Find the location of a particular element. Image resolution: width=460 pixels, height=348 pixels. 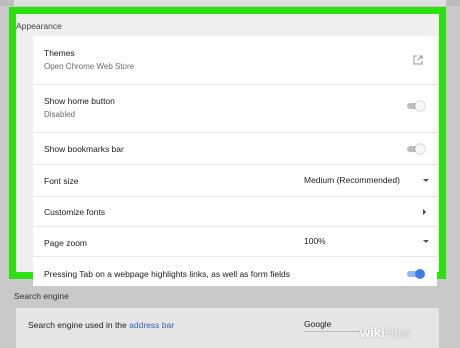

search-engine-value: Google is located at coordinates (318, 324).